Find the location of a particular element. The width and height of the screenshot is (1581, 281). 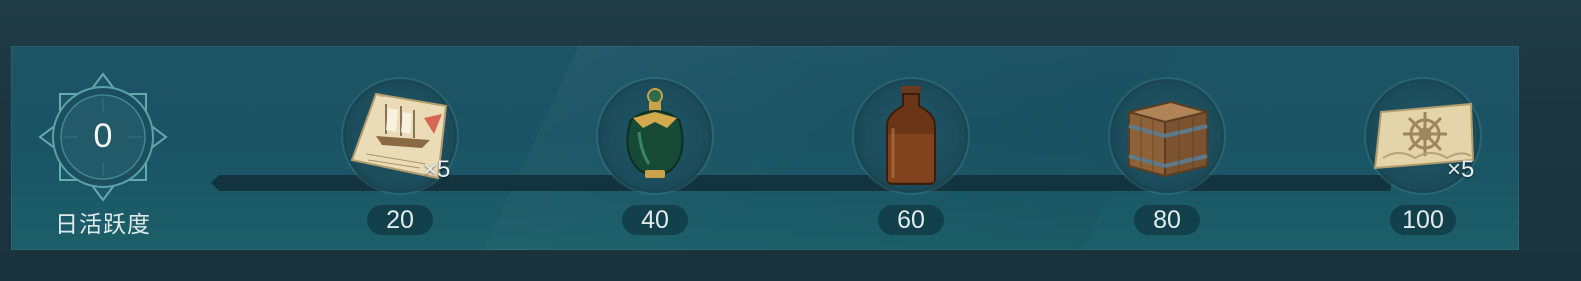

activity-value: 0 is located at coordinates (103, 136).